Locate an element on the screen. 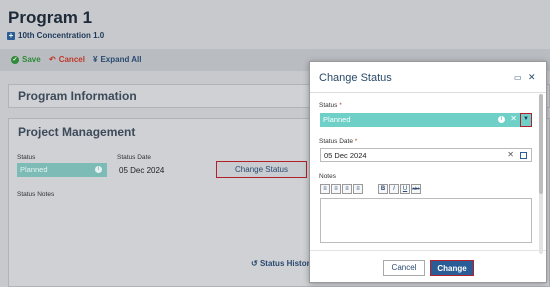 This screenshot has width=550, height=287. text-style-toolbar: B I U abc is located at coordinates (399, 189).